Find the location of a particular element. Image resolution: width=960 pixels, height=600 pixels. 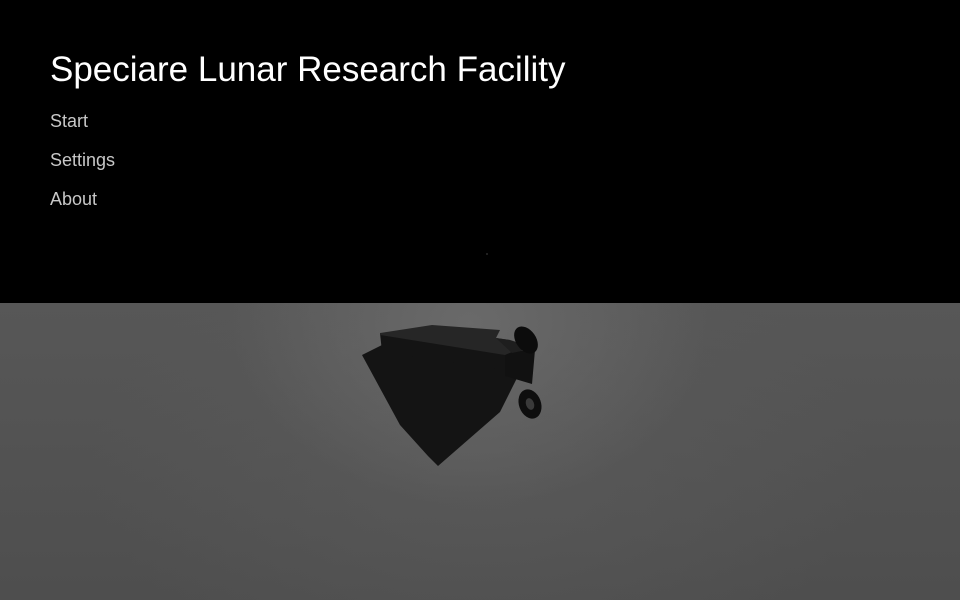

menu-item-settings: Settings is located at coordinates (308, 168).